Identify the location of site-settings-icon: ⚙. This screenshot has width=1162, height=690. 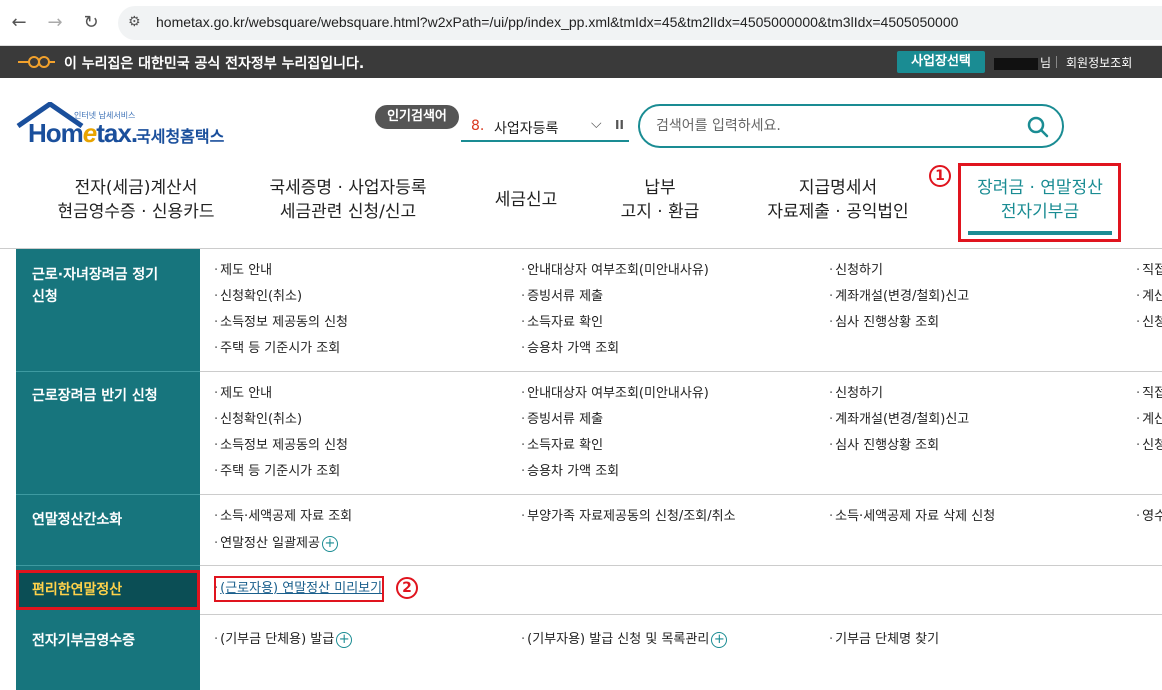
(134, 22).